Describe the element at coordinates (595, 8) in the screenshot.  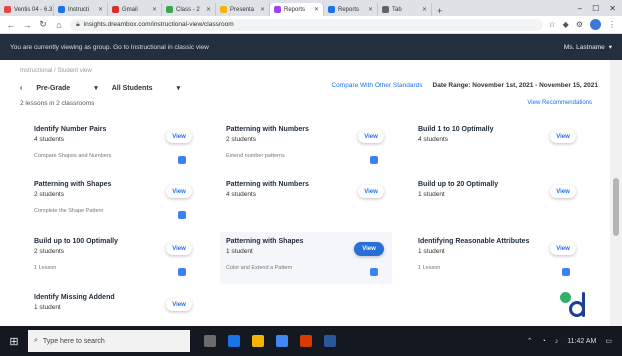
I see `maximize-icon: ☐` at that location.